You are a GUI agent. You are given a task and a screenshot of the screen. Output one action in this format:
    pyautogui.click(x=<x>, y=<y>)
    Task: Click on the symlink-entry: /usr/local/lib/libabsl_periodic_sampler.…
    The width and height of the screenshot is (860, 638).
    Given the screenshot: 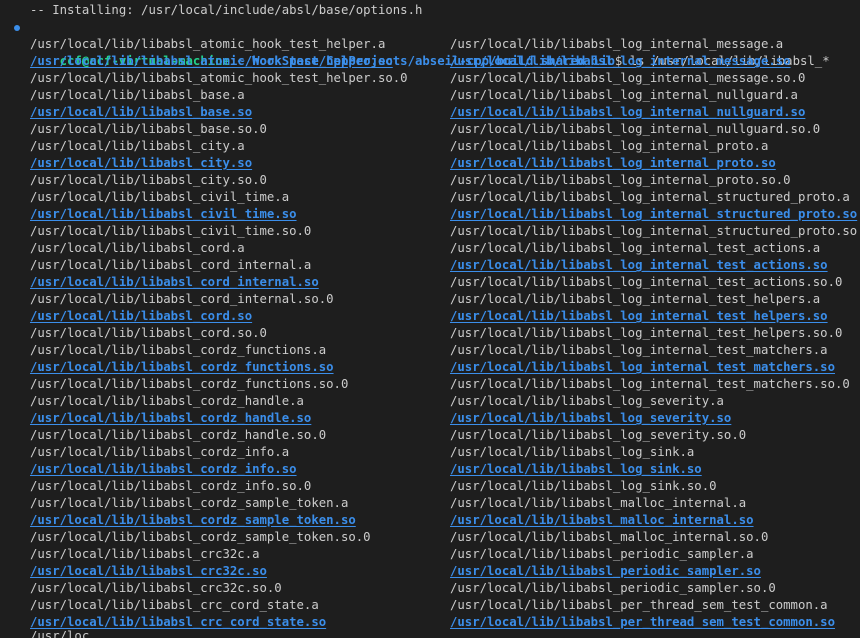 What is the action you would take?
    pyautogui.click(x=655, y=571)
    